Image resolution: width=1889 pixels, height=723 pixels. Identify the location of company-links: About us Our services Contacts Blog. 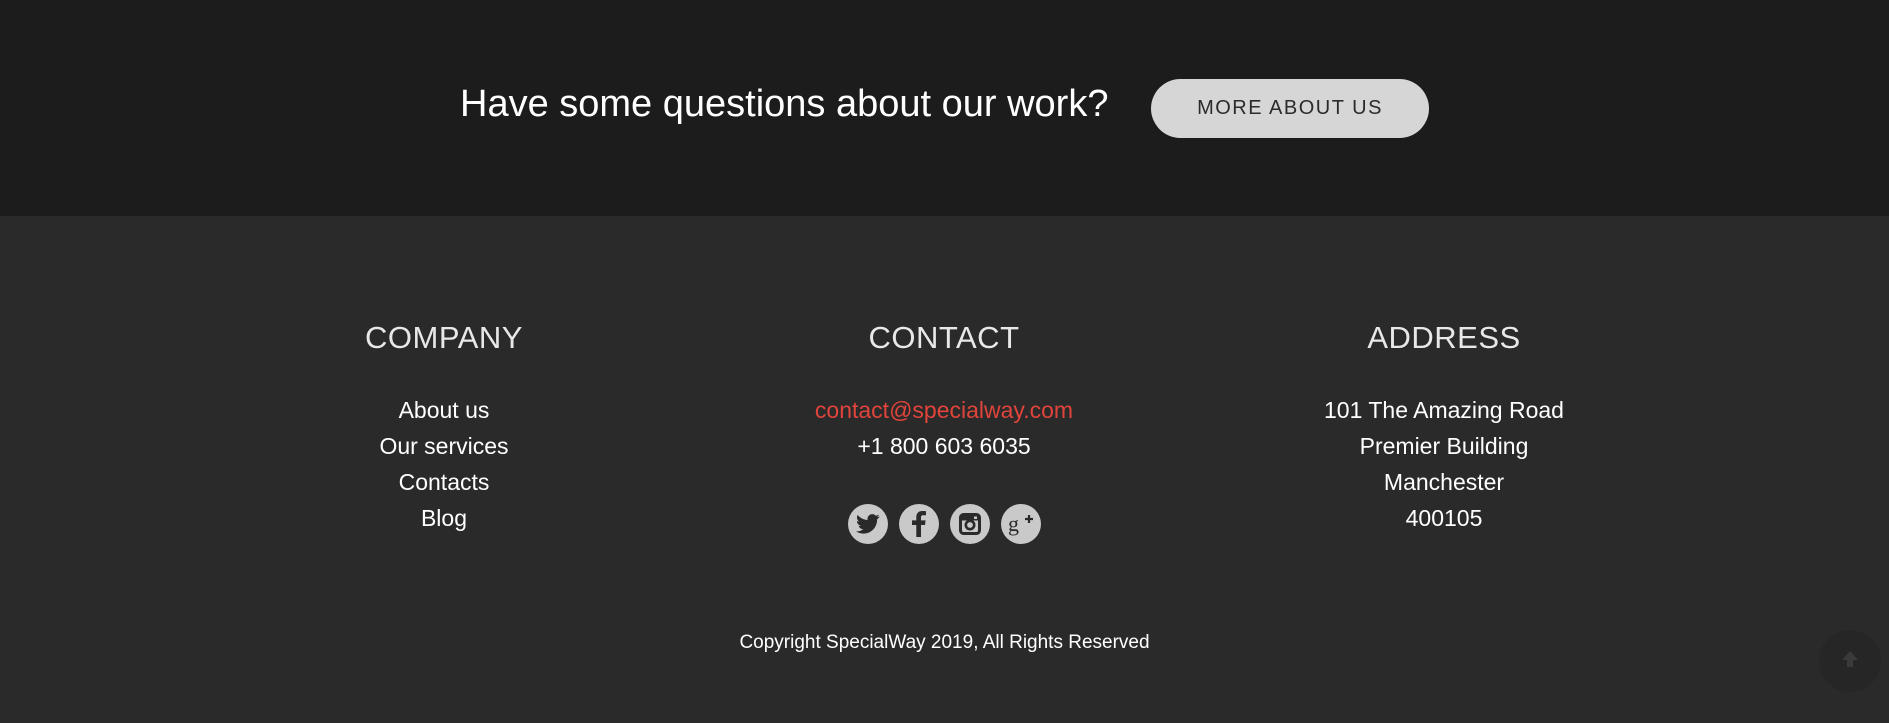
(444, 464).